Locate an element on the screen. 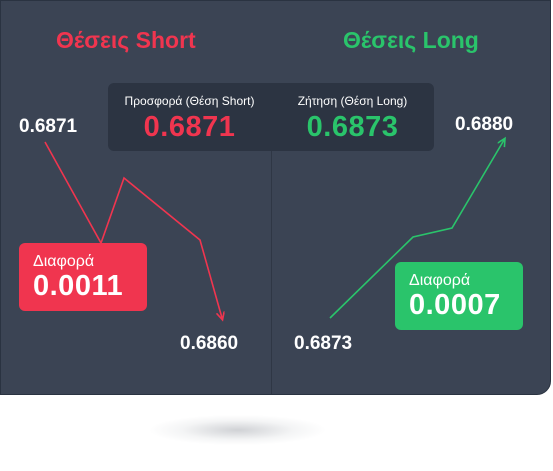 This screenshot has width=553, height=471. offer-value: 0.6871 is located at coordinates (189, 127).